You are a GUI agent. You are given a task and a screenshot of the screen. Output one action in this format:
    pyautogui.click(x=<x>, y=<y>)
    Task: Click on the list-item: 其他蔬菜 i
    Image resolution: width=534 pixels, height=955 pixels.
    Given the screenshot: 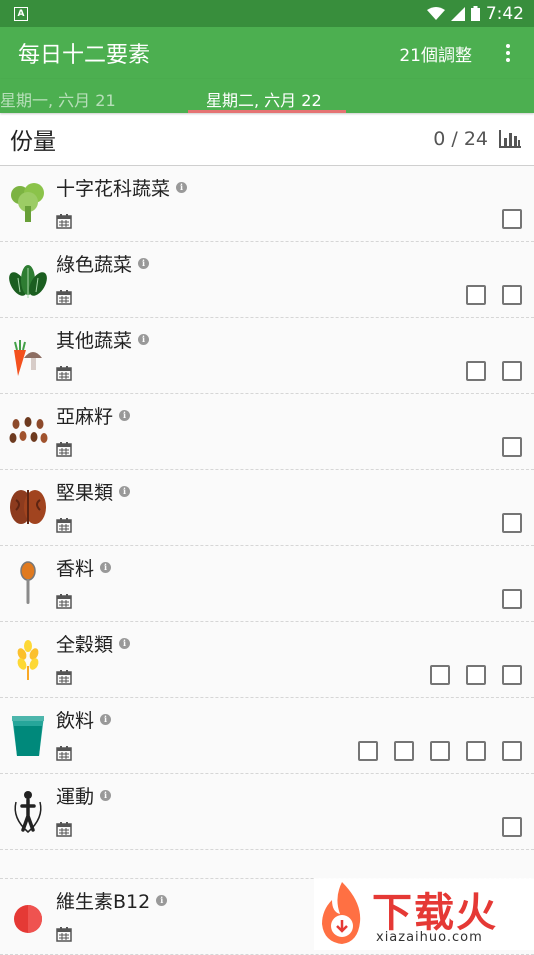 What is the action you would take?
    pyautogui.click(x=267, y=356)
    